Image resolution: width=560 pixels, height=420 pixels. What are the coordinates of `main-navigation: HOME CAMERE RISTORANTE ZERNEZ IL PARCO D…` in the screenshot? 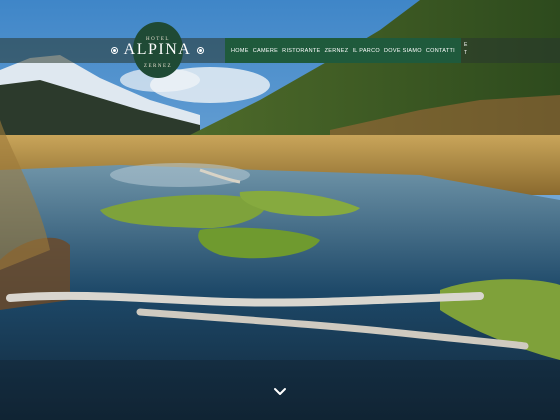 It's located at (343, 50).